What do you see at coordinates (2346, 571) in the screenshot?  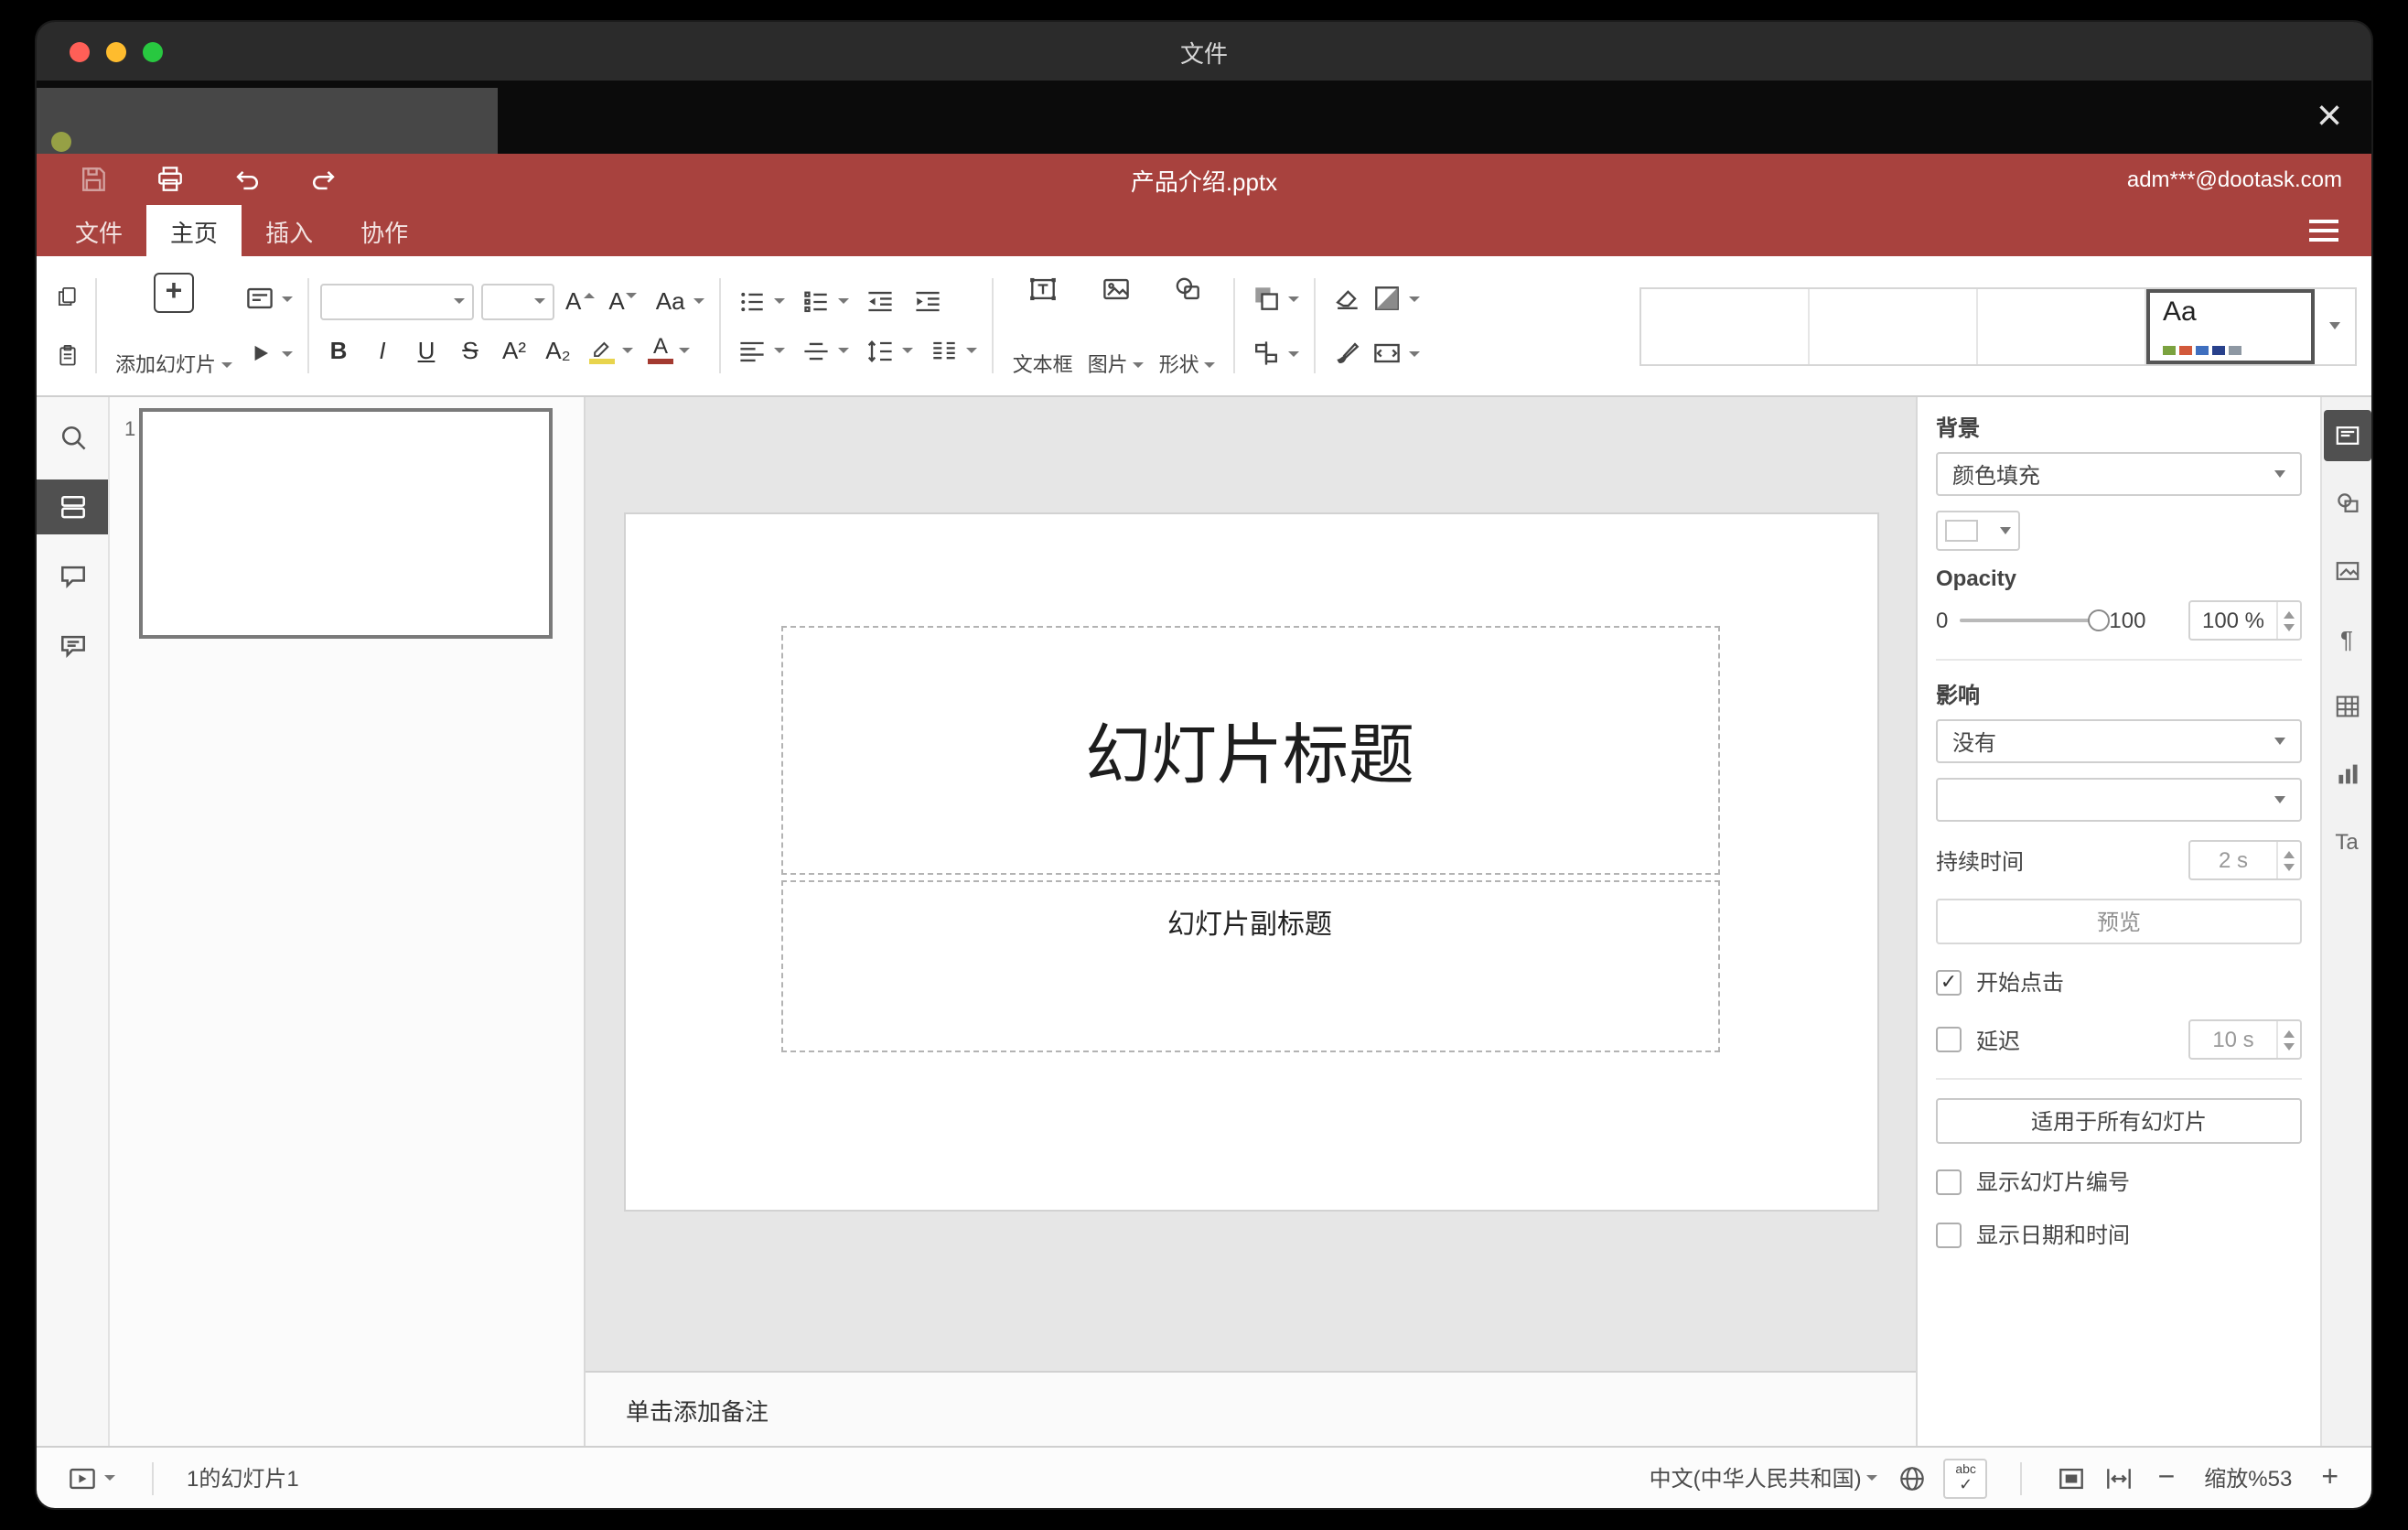 I see `image-settings-icon` at bounding box center [2346, 571].